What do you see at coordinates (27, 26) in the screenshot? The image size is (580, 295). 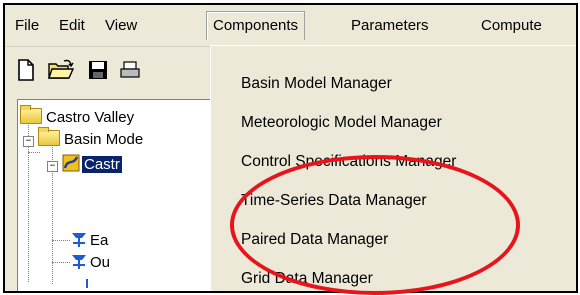 I see `menu-file: File` at bounding box center [27, 26].